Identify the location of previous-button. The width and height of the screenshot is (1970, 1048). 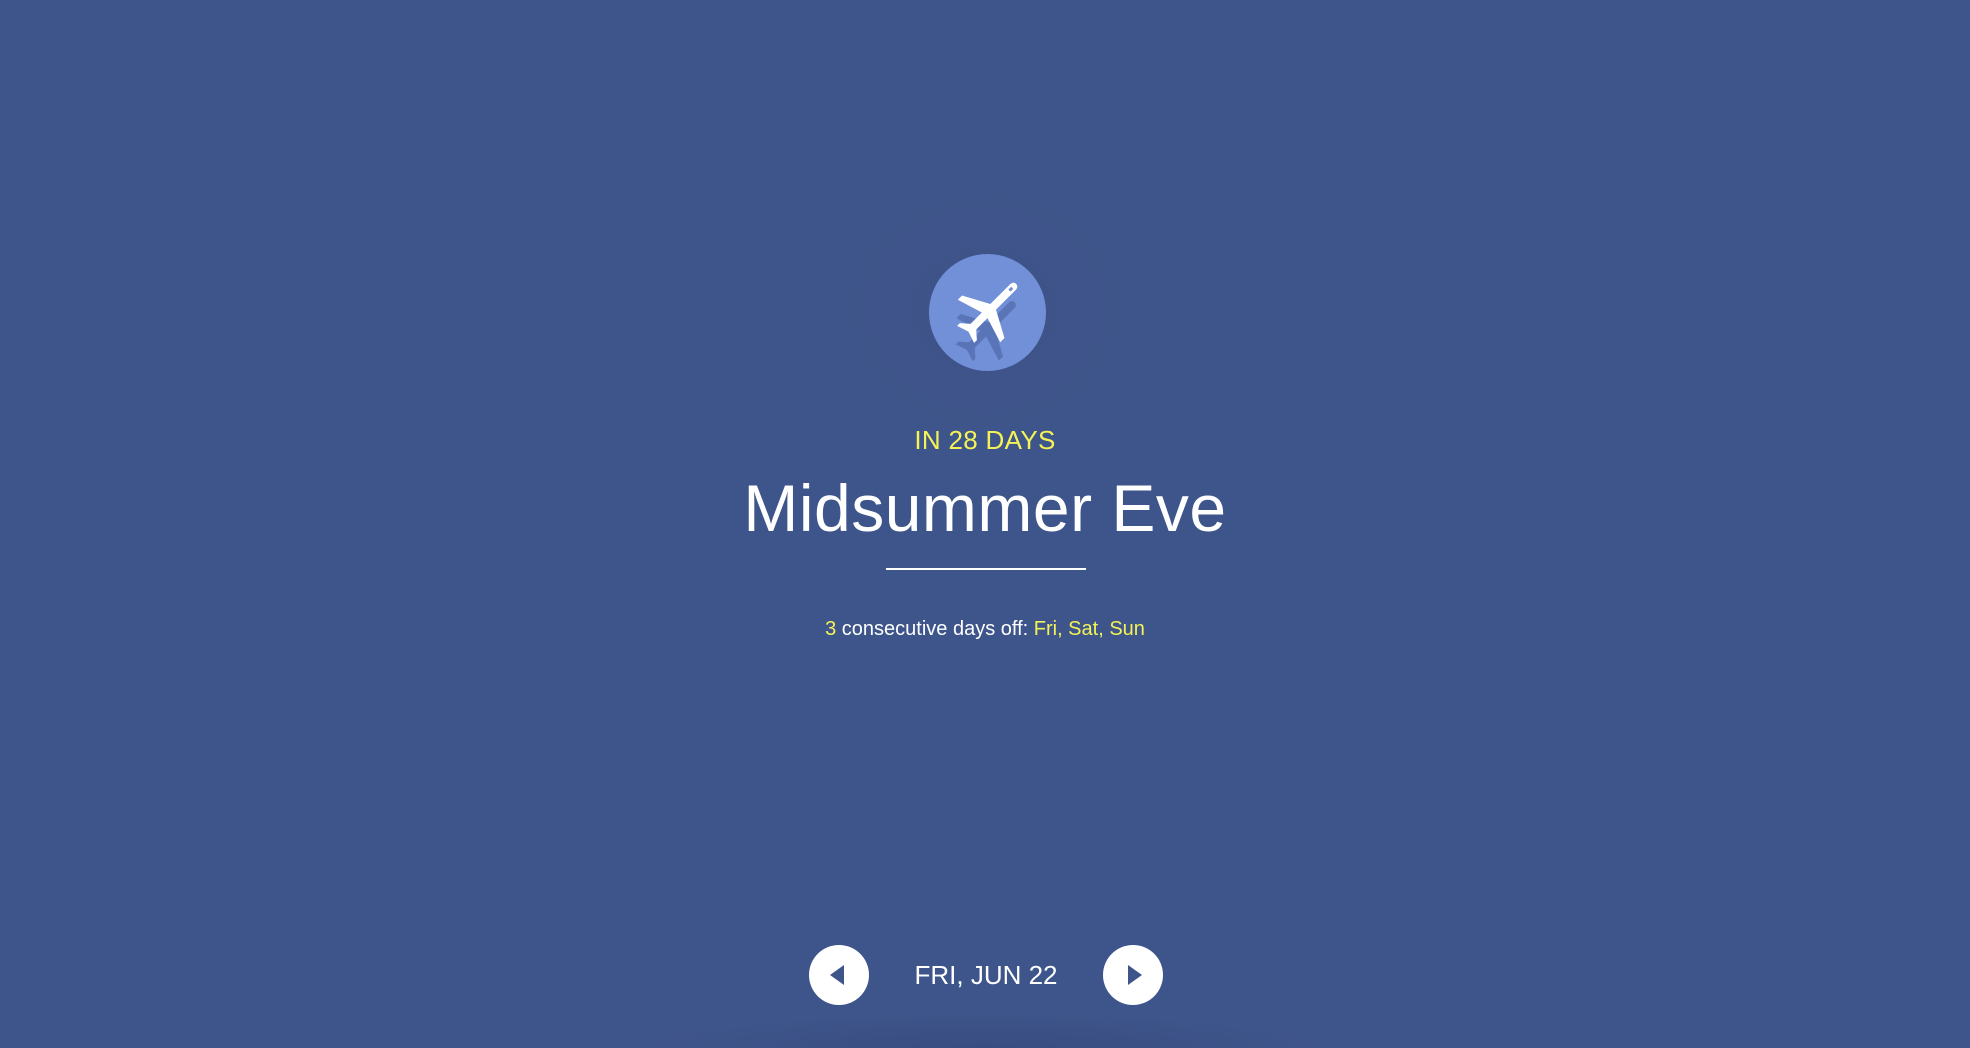
(839, 975).